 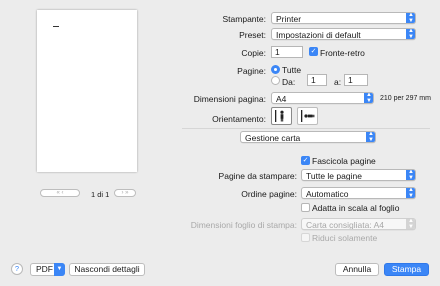 What do you see at coordinates (345, 225) in the screenshot?
I see `dest-paper-value: Carta consigliata: A4` at bounding box center [345, 225].